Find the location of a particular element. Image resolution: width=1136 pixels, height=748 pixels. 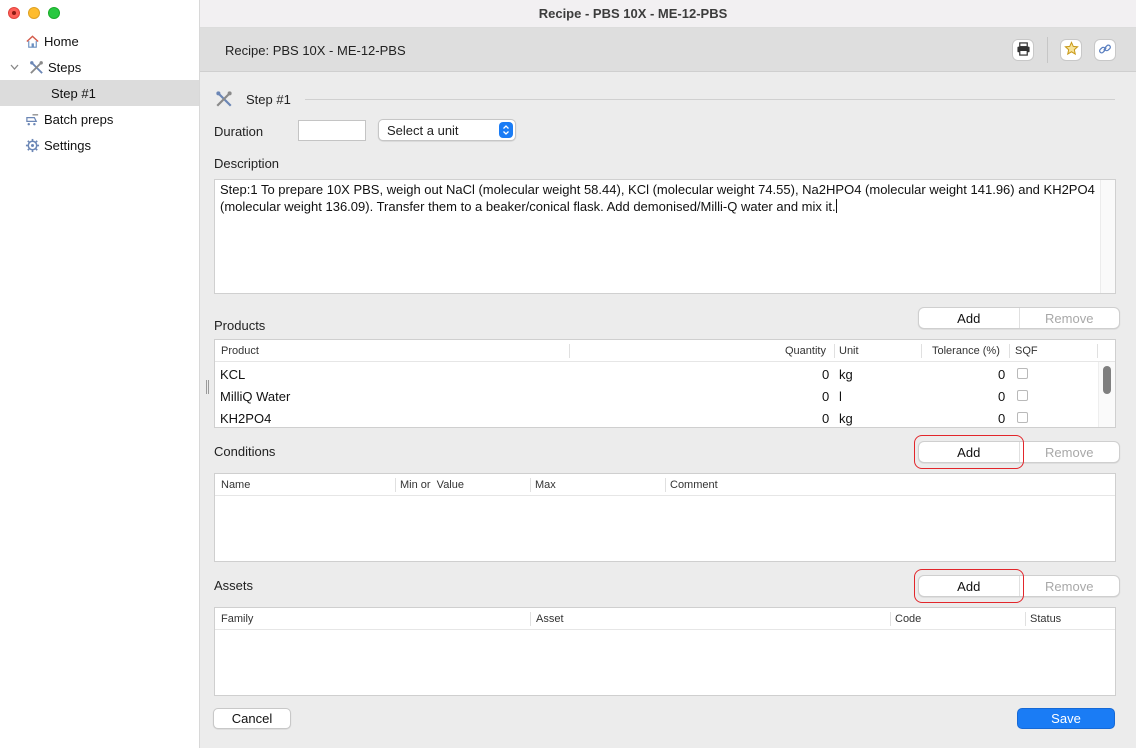

gear-icon is located at coordinates (32, 145).